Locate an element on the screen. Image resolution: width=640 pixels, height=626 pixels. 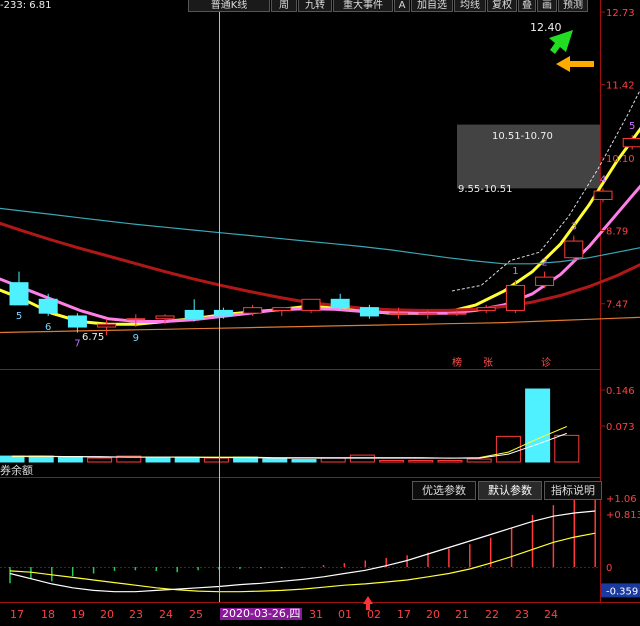
count-label: 7 is located at coordinates (77, 344).